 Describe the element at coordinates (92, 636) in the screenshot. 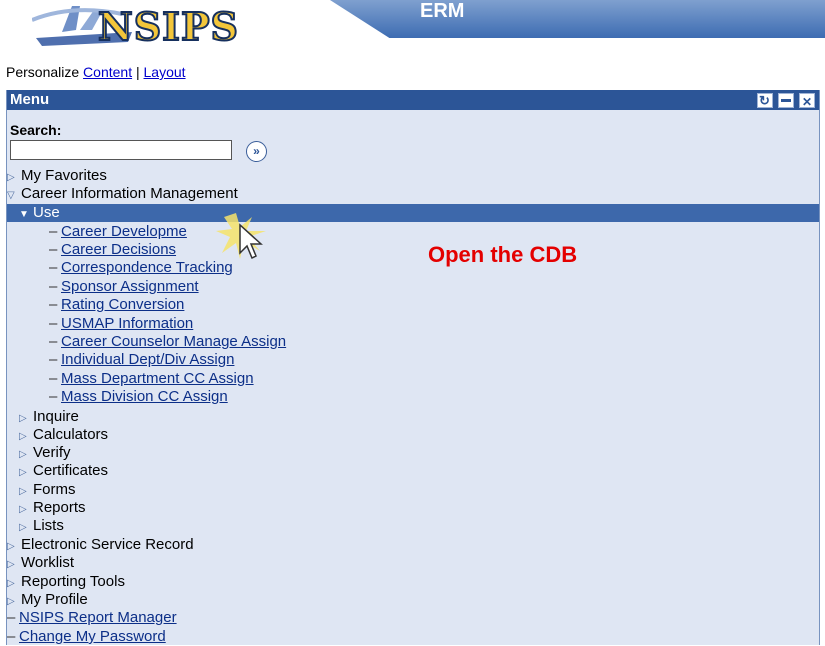

I see `change-my-password-link: Change My Password` at that location.